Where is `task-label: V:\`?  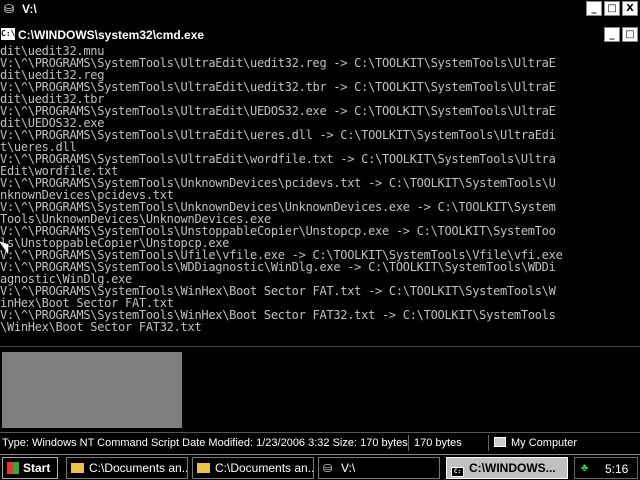
task-label: V:\ is located at coordinates (348, 468).